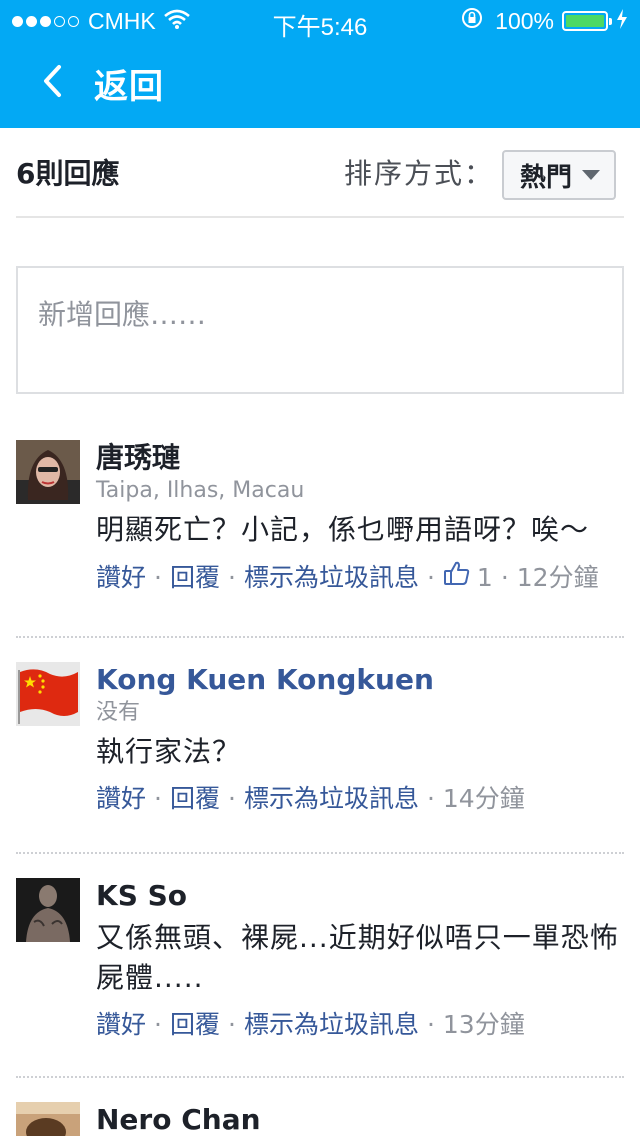 This screenshot has height=1136, width=640. I want to click on comment-actions: 讚好 · 回覆 · 標示為垃圾訊息 · 13分鐘, so click(360, 1025).